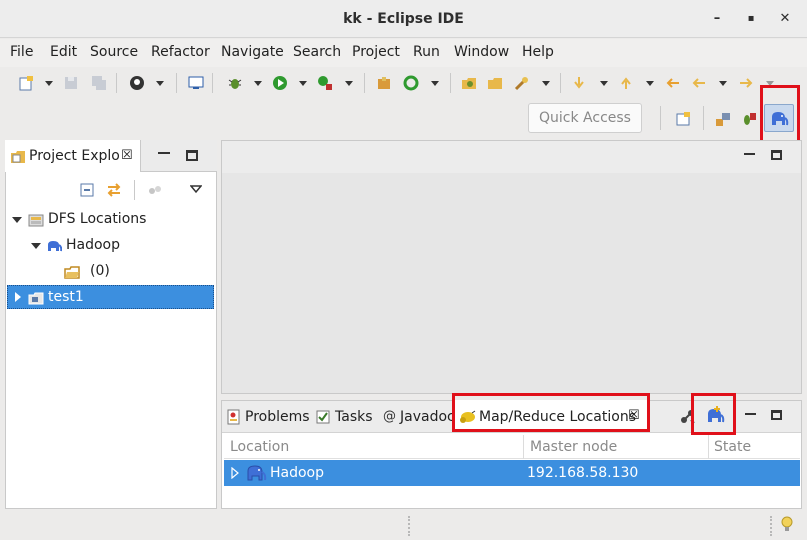  I want to click on view-menu-icon, so click(196, 189).